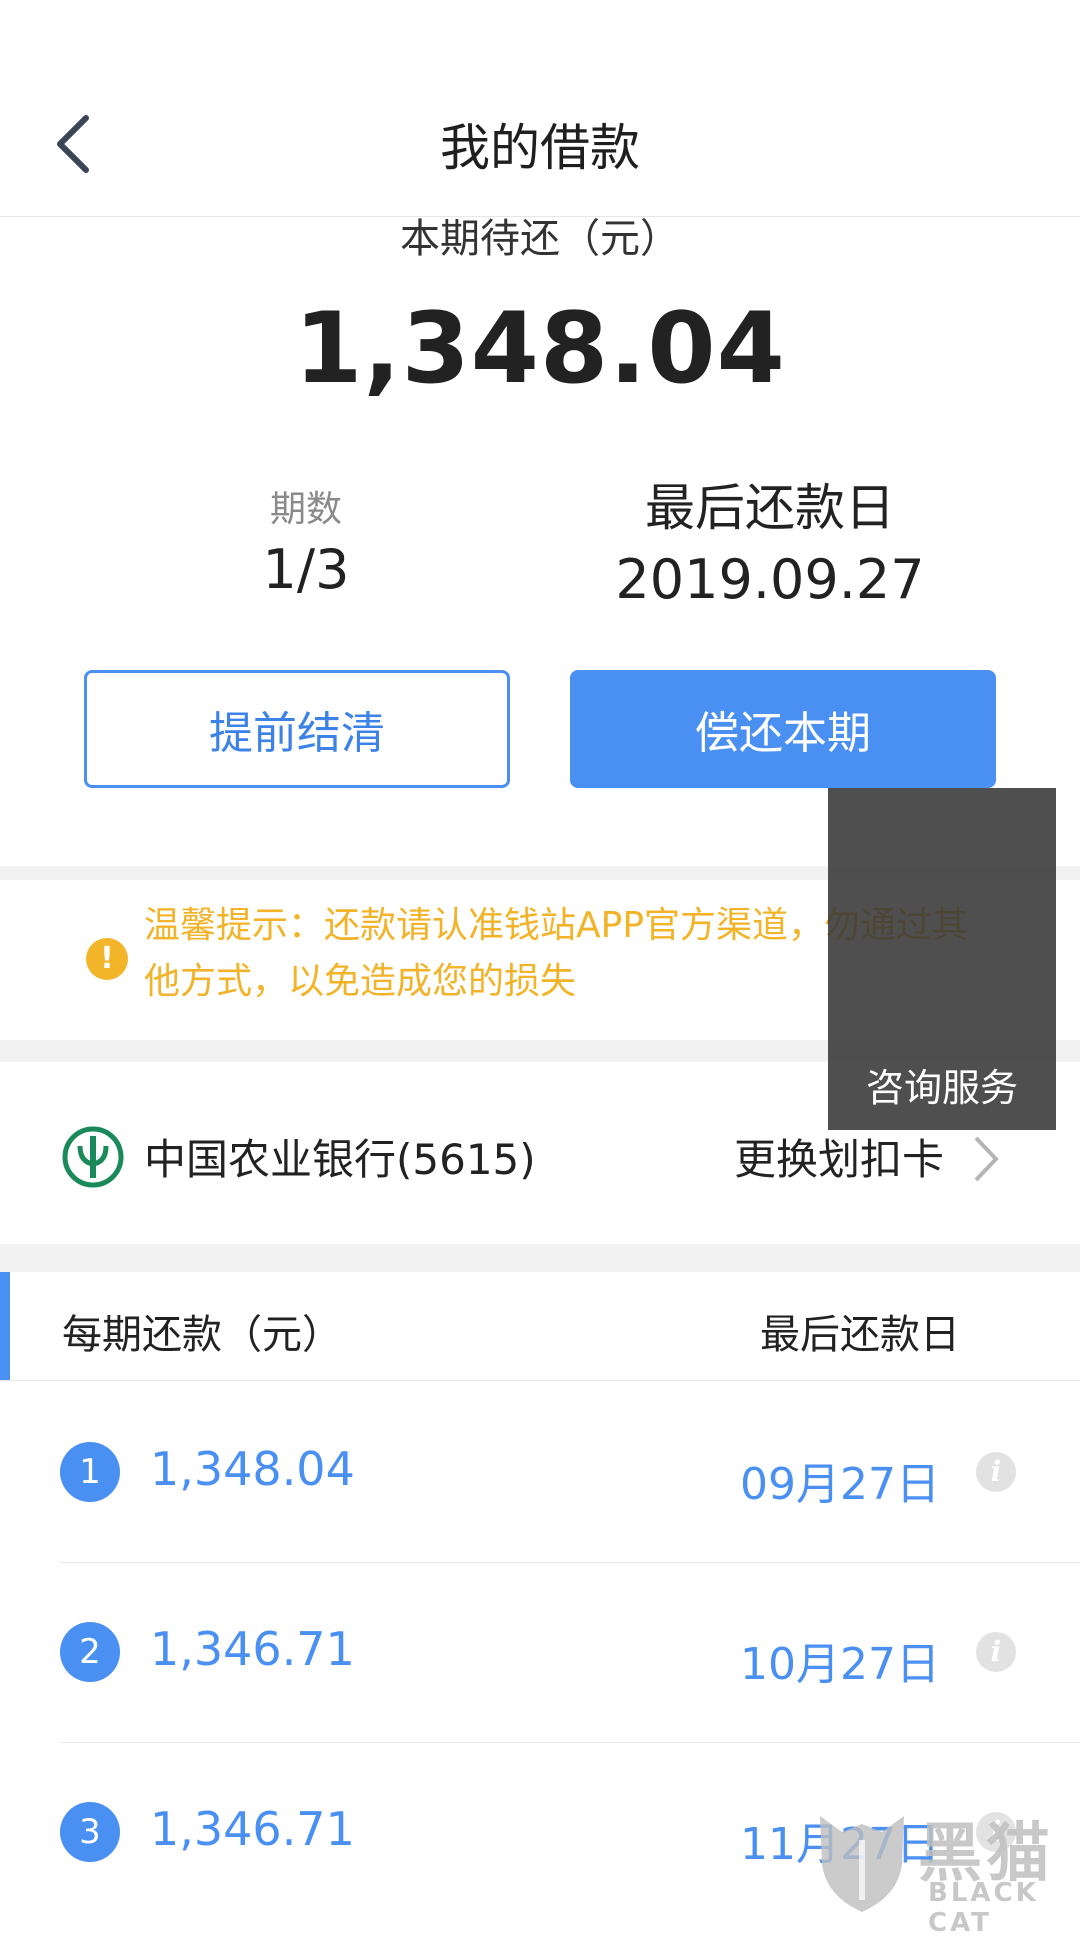 The height and width of the screenshot is (1938, 1080). Describe the element at coordinates (540, 1472) in the screenshot. I see `installment-row: 1 1,348.04 09月27日 i` at that location.